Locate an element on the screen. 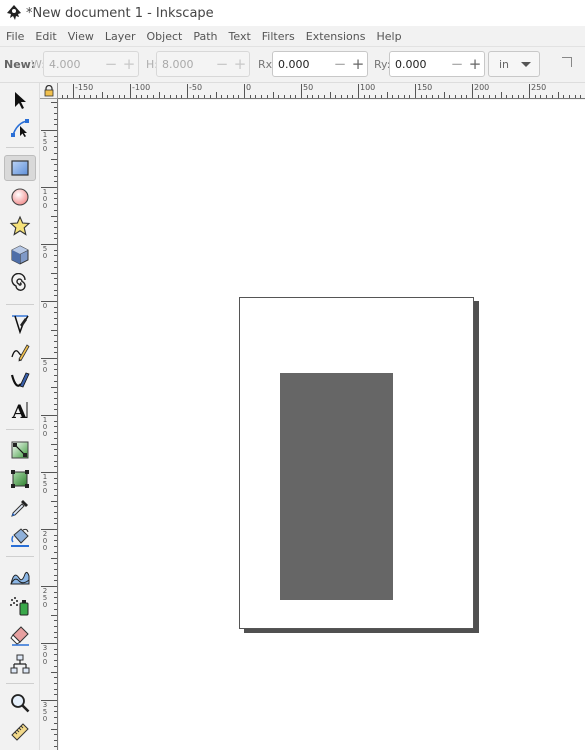  horizontal-ruler: -150-100-50050100150200250300 is located at coordinates (321, 91).